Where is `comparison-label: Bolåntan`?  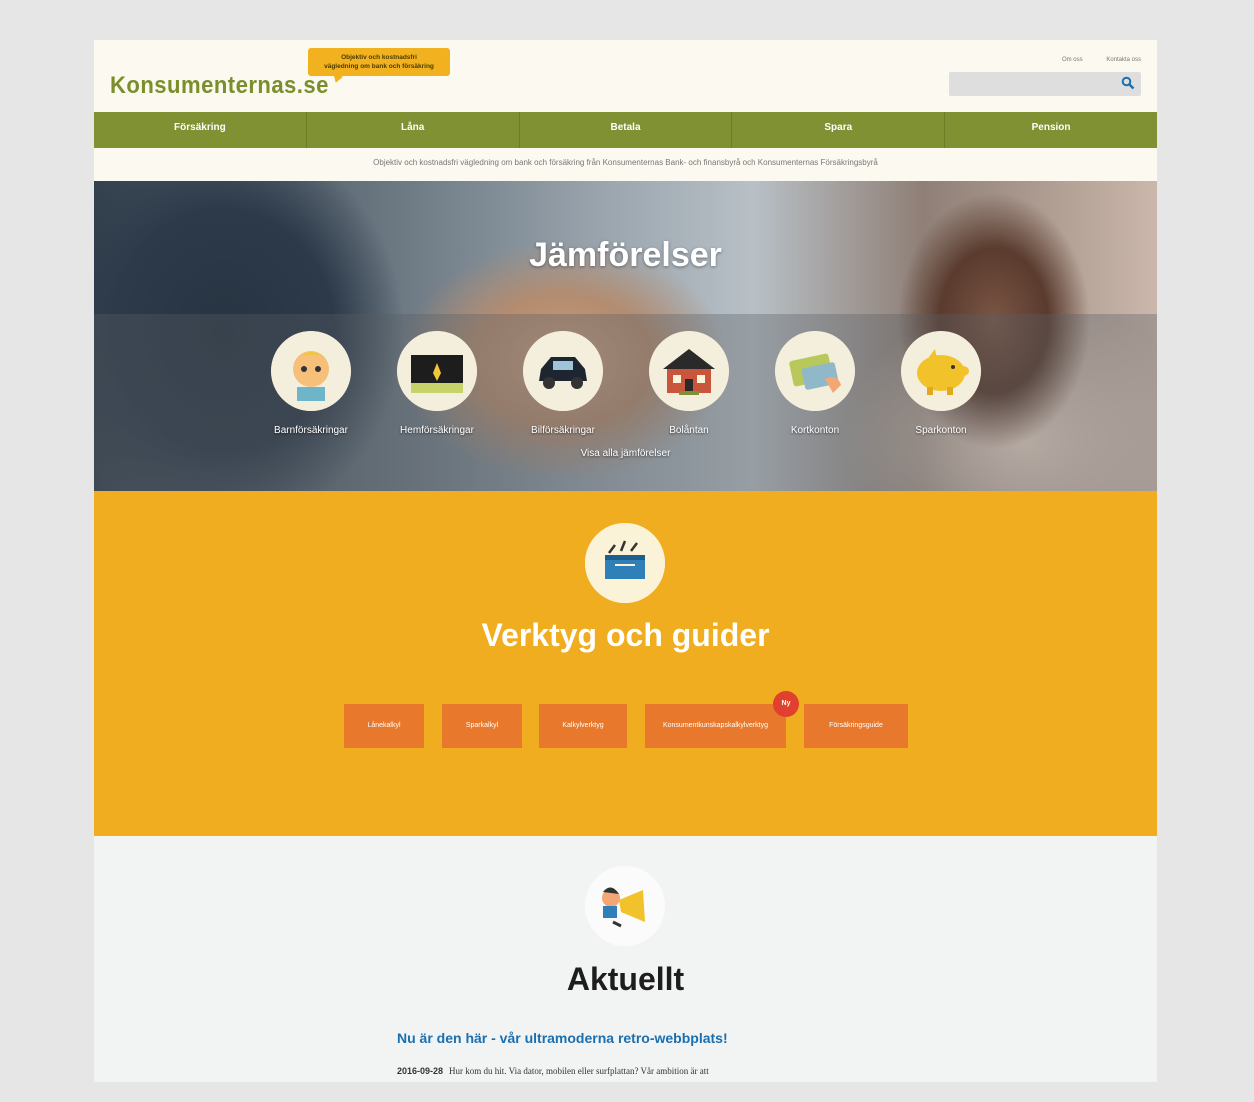 comparison-label: Bolåntan is located at coordinates (689, 430).